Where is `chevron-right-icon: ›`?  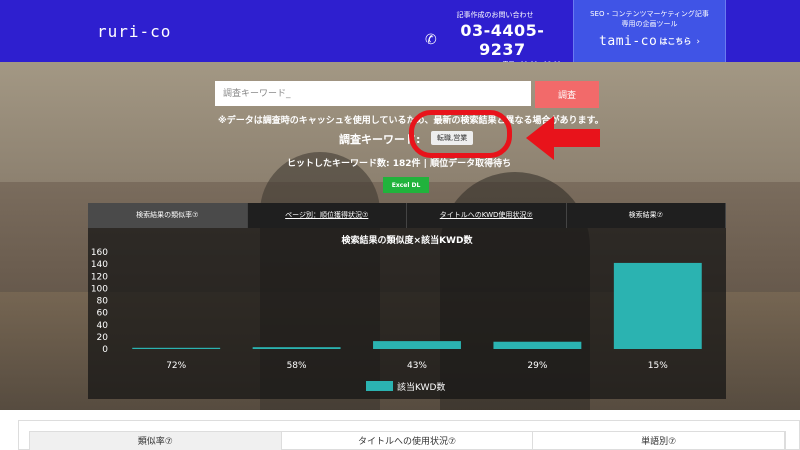
chevron-right-icon: › is located at coordinates (698, 41).